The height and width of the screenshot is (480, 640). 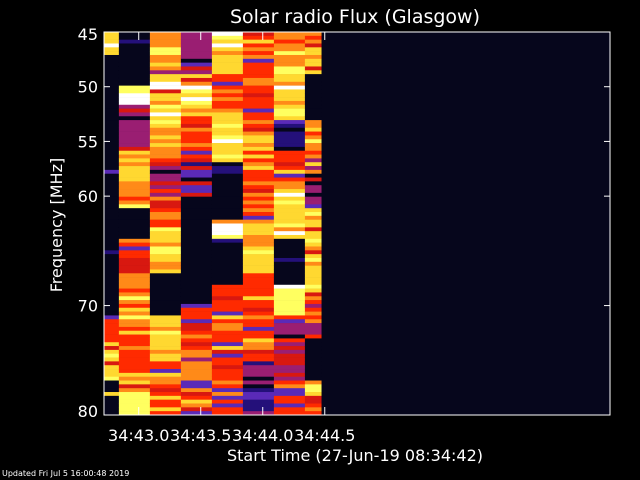 I want to click on y-tick-label: 45, so click(x=88, y=34).